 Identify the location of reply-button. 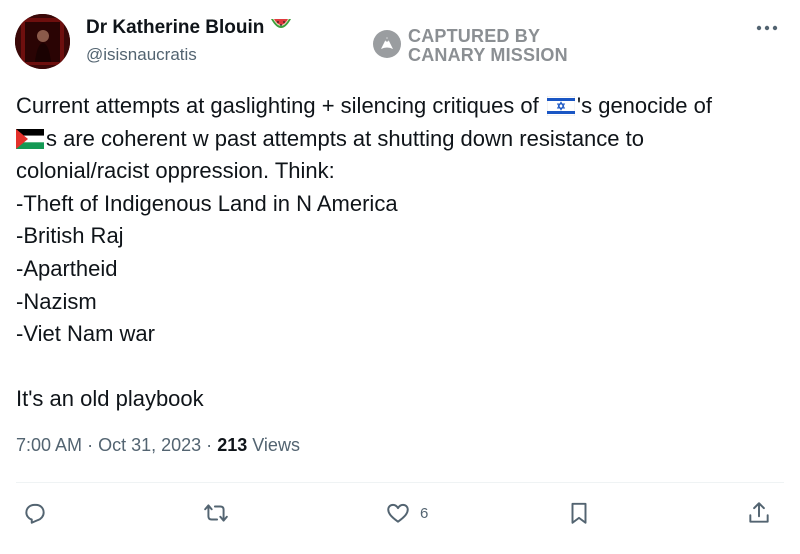
(35, 513).